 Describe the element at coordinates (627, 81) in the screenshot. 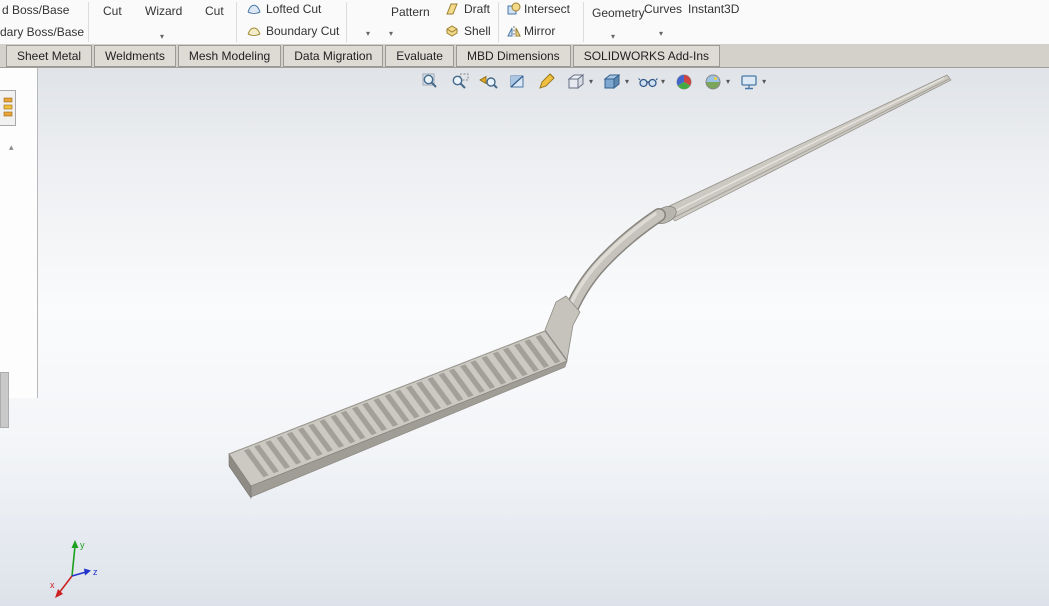

I see `display-style-dropdown-icon: ▾` at that location.